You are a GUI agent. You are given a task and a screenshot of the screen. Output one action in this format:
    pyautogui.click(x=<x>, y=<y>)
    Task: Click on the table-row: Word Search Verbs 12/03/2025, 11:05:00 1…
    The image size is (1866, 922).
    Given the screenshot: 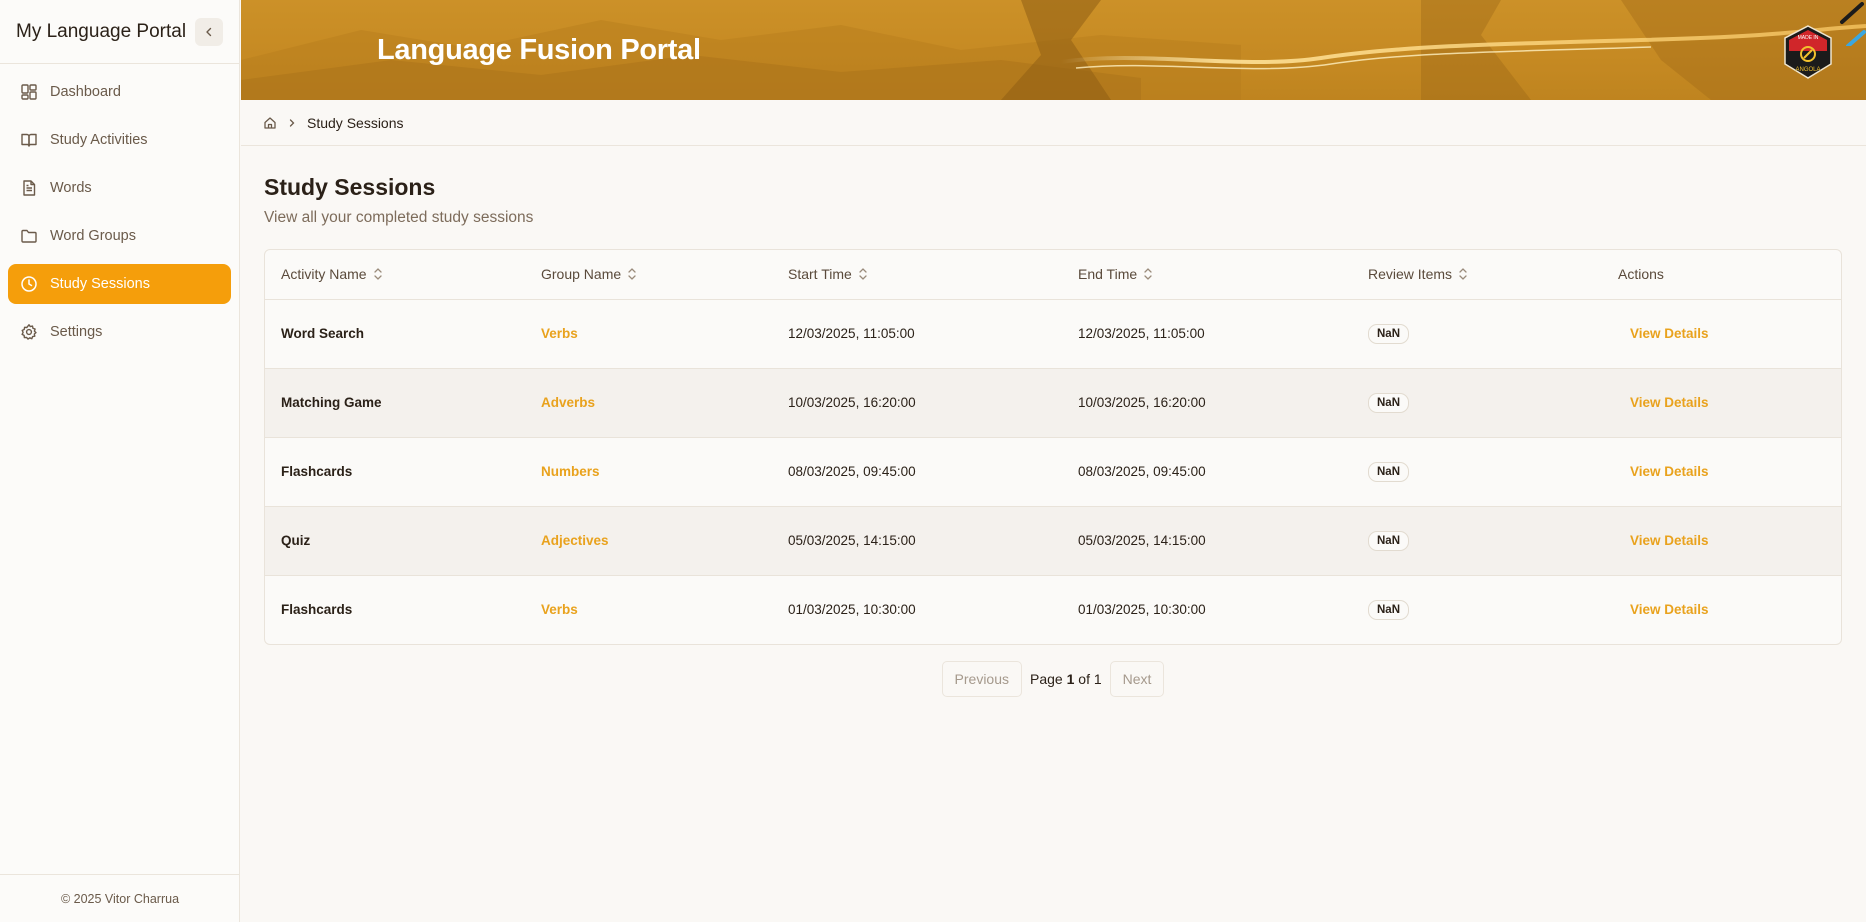 What is the action you would take?
    pyautogui.click(x=1053, y=334)
    